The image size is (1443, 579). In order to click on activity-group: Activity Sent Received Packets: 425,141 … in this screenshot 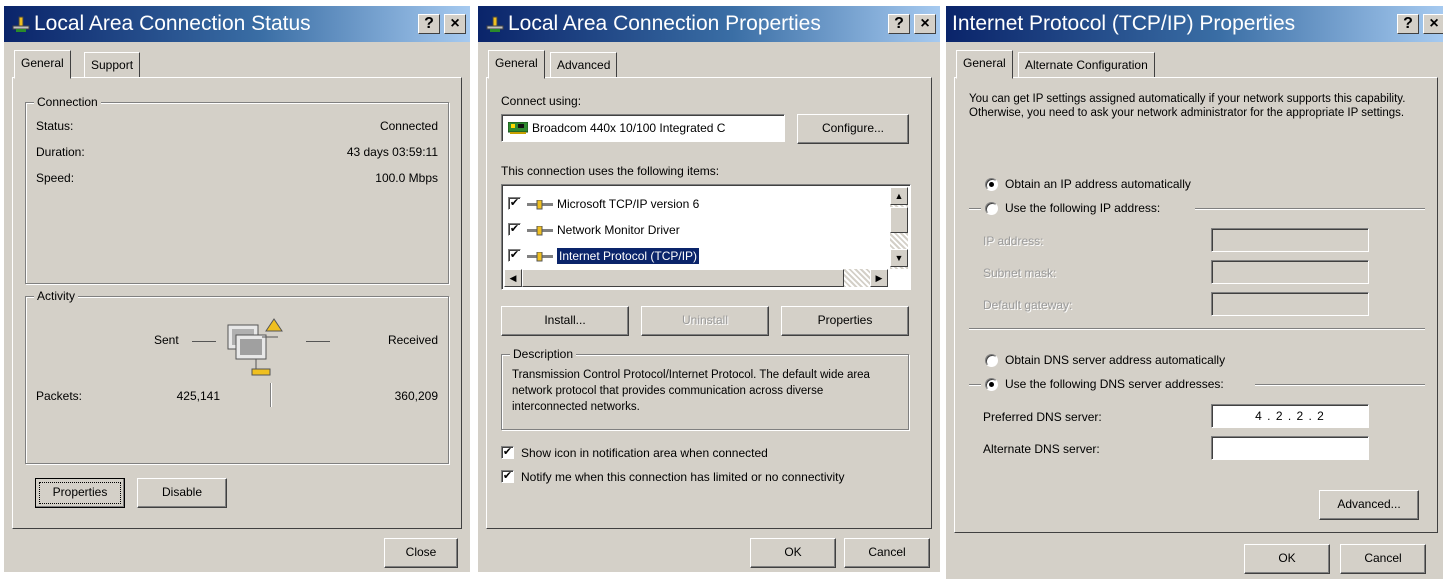, I will do `click(237, 376)`.